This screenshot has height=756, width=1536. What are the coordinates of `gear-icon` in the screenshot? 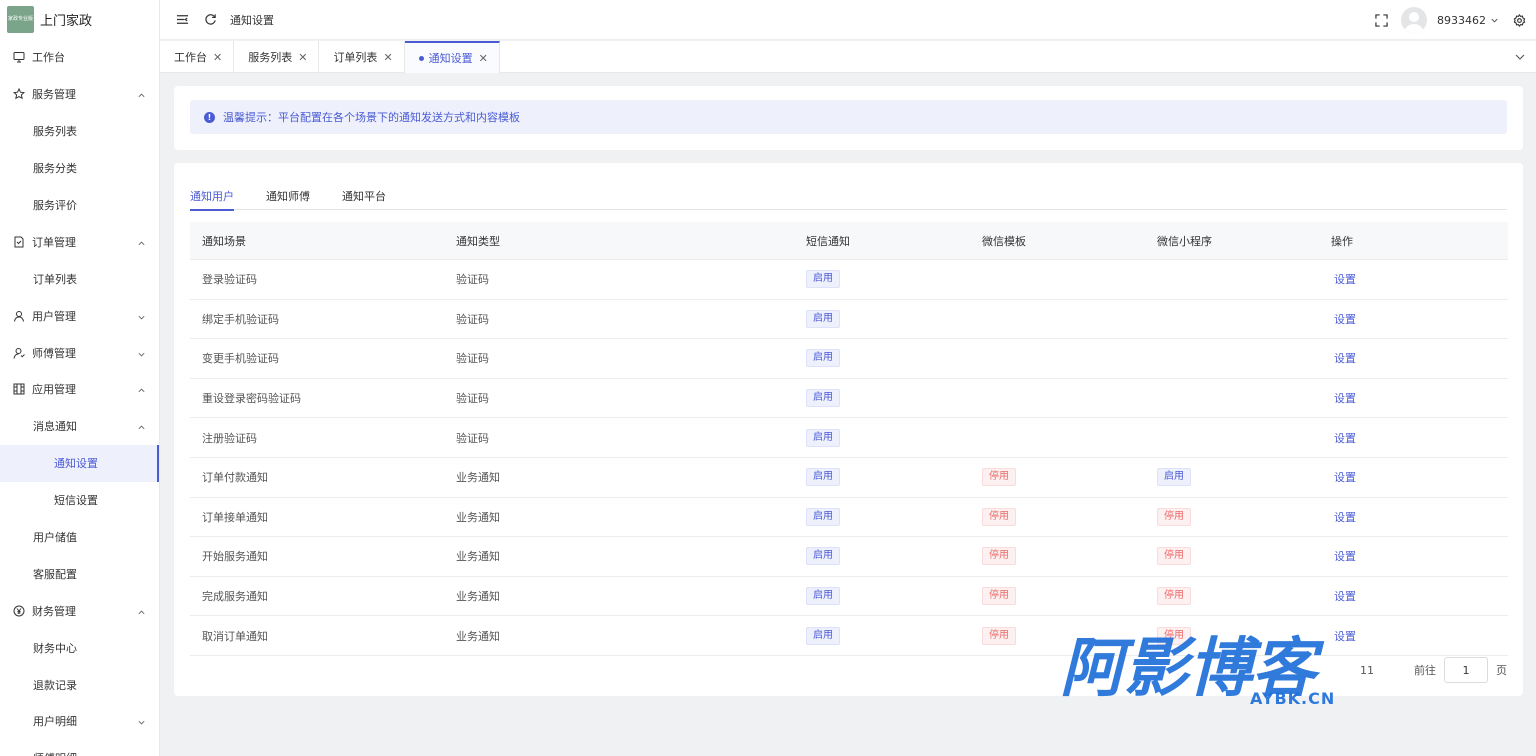 It's located at (1519, 20).